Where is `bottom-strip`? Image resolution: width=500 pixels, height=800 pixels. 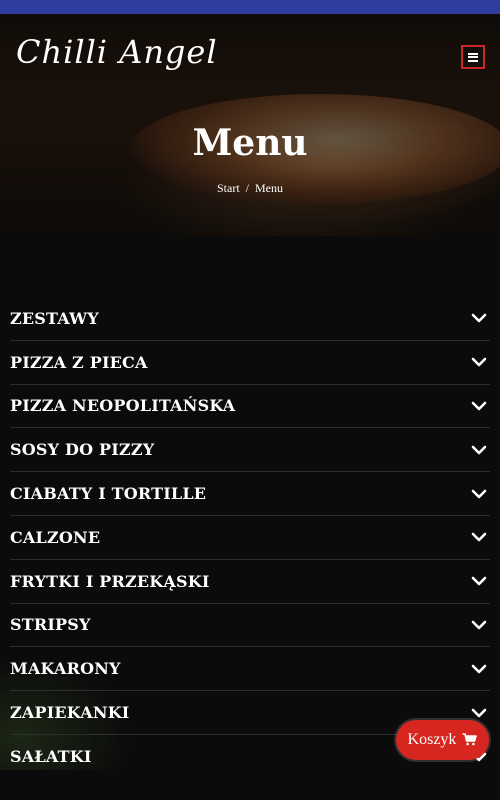
bottom-strip is located at coordinates (250, 785).